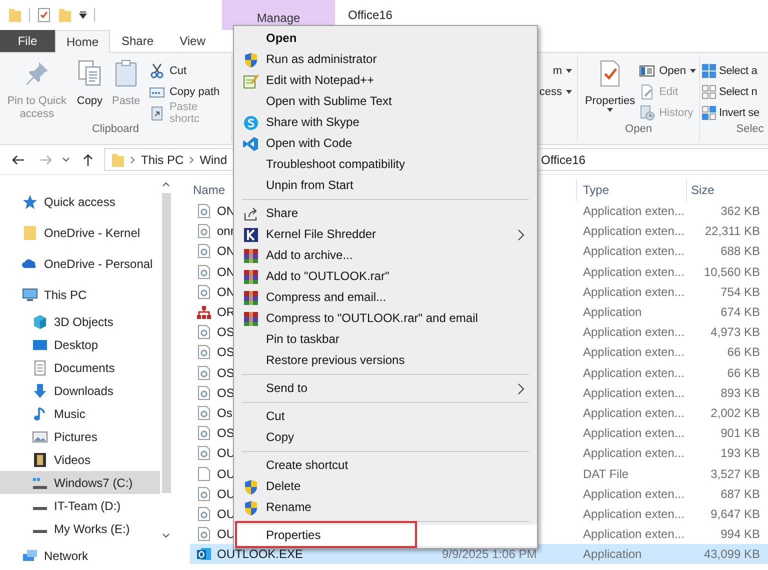 The height and width of the screenshot is (570, 768). What do you see at coordinates (260, 554) in the screenshot?
I see `file-name: OUTLOOK.EXE` at bounding box center [260, 554].